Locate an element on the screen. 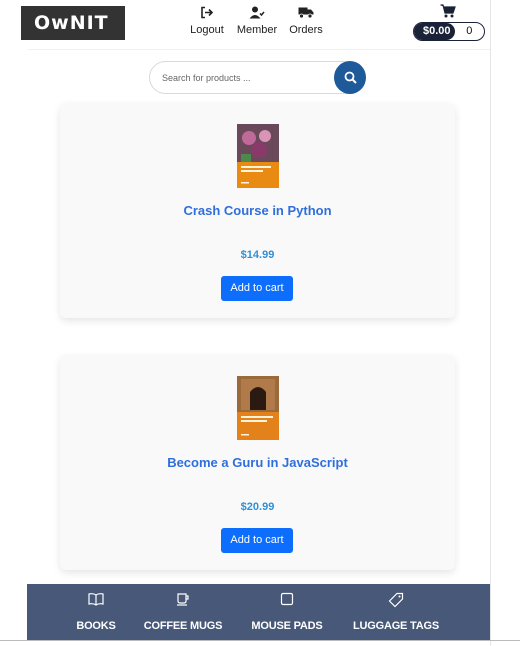  user-icon is located at coordinates (257, 12).